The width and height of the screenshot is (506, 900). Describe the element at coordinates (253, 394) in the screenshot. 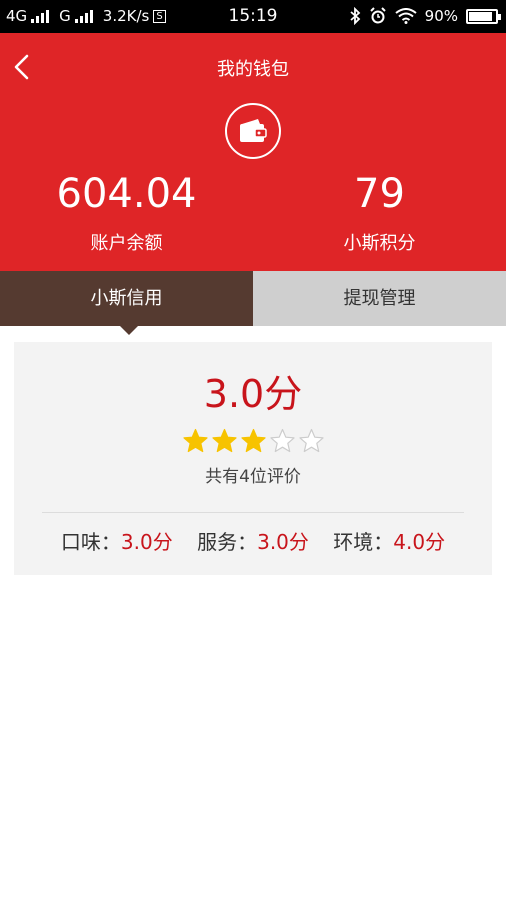

I see `credit-score: 3.0分` at that location.